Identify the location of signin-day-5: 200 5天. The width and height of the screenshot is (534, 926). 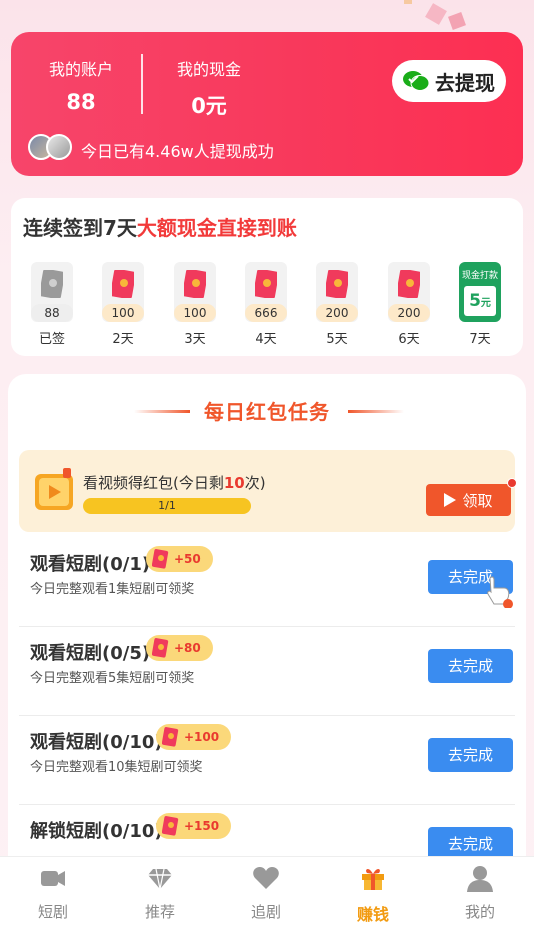
(337, 304).